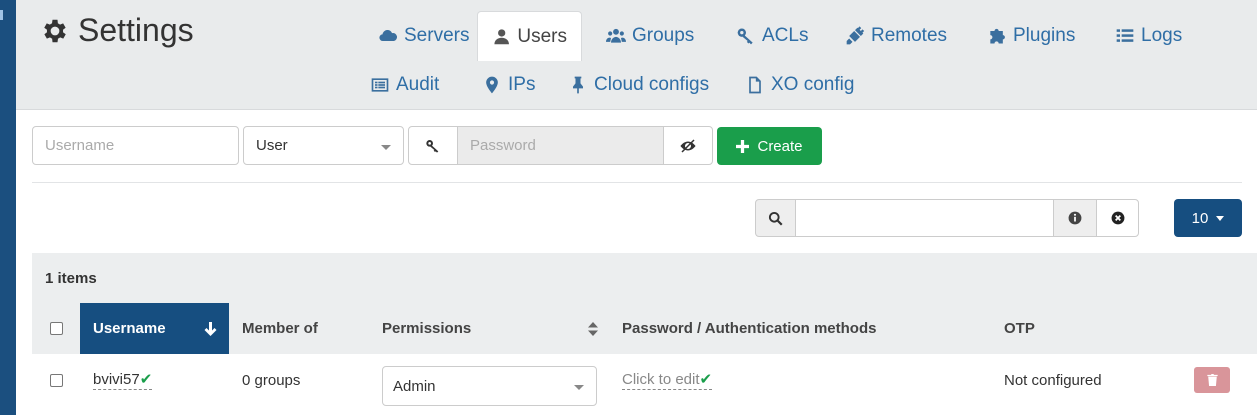 The image size is (1257, 415). I want to click on password-input: Password, so click(560, 145).